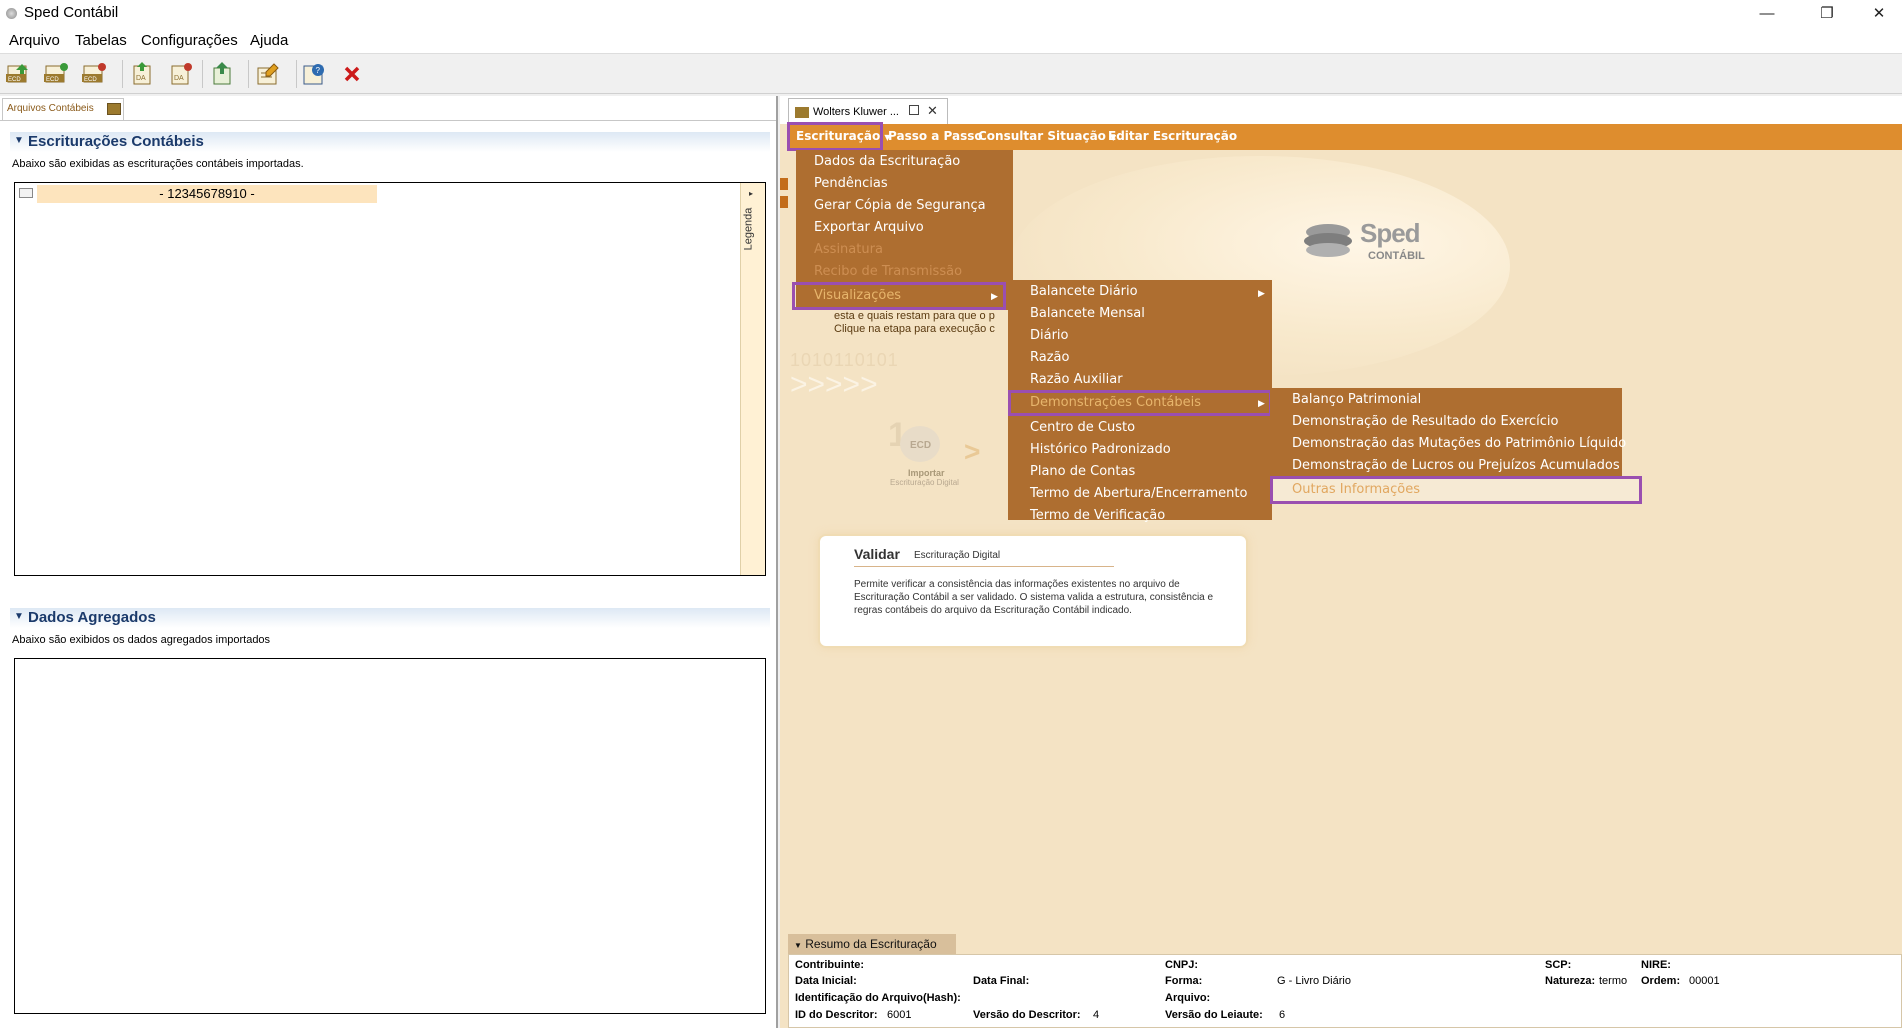  Describe the element at coordinates (1425, 421) in the screenshot. I see `menu-dre: Demonstração de Resultado do Exercício` at that location.